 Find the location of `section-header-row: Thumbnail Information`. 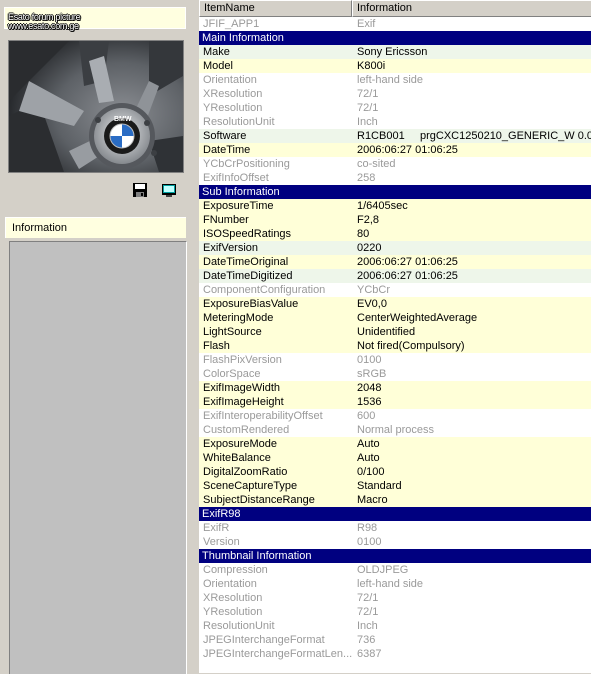

section-header-row: Thumbnail Information is located at coordinates (395, 556).